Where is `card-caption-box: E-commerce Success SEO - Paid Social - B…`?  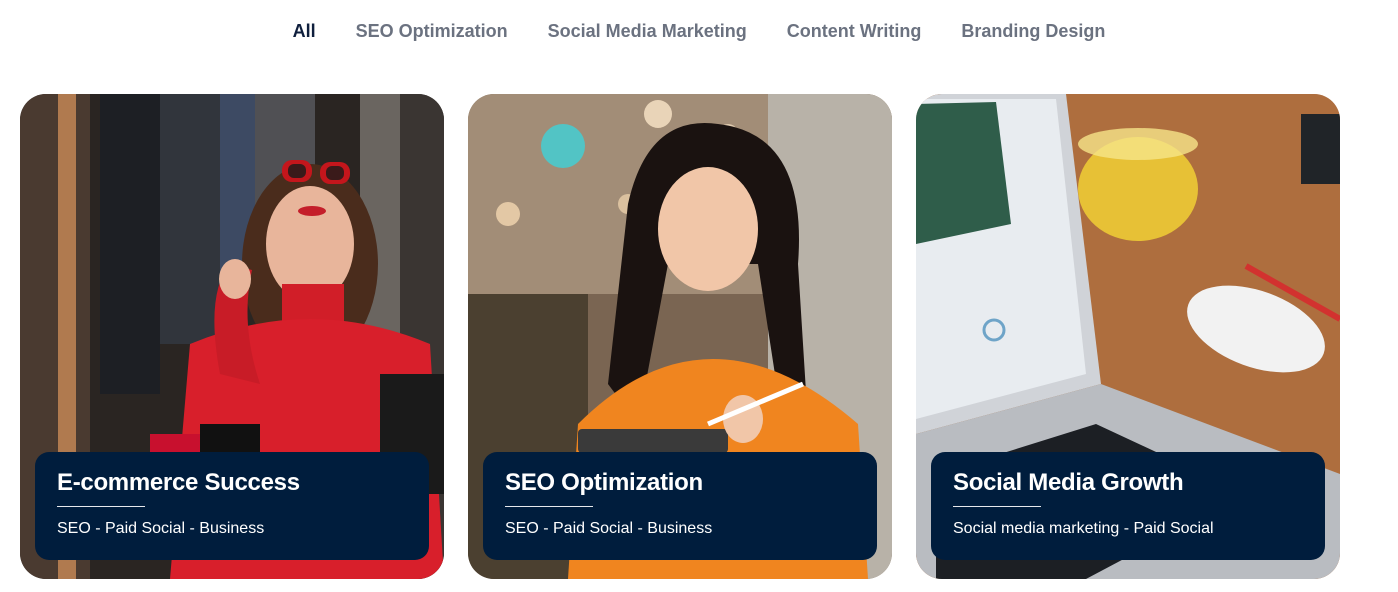
card-caption-box: E-commerce Success SEO - Paid Social - B… is located at coordinates (232, 506).